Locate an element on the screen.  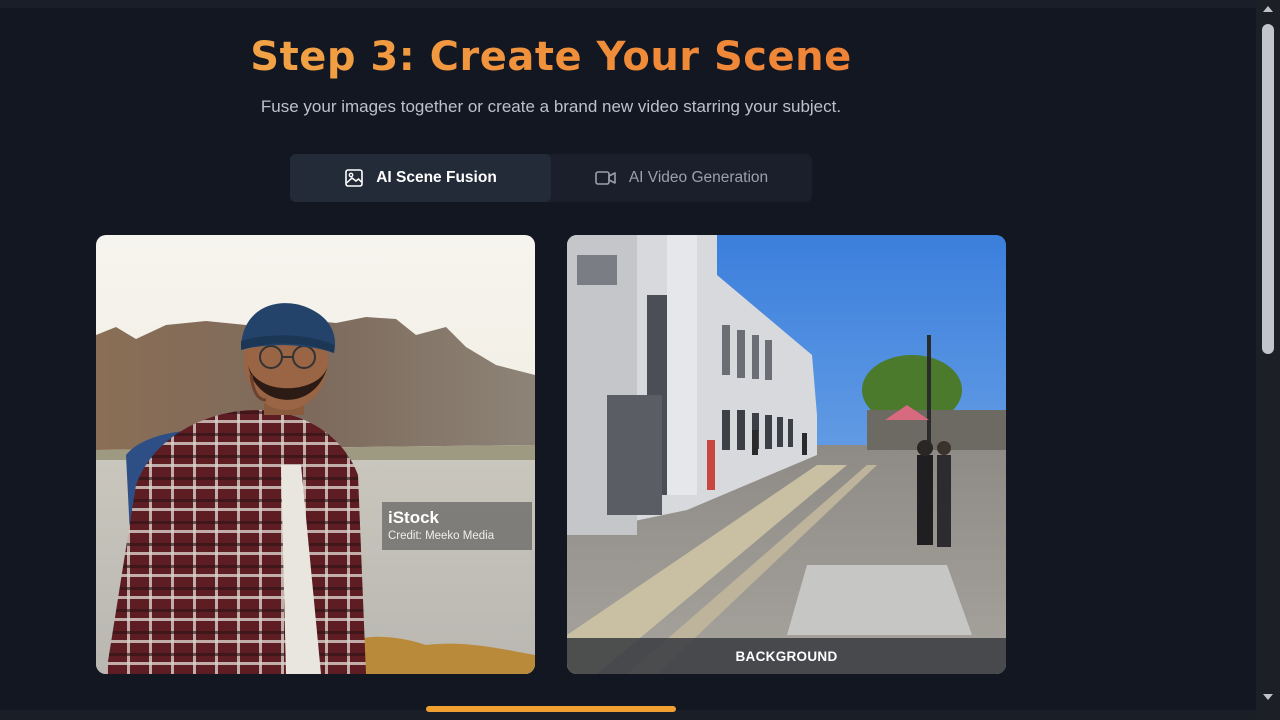
tab-label: AI Scene Fusion is located at coordinates (436, 177).